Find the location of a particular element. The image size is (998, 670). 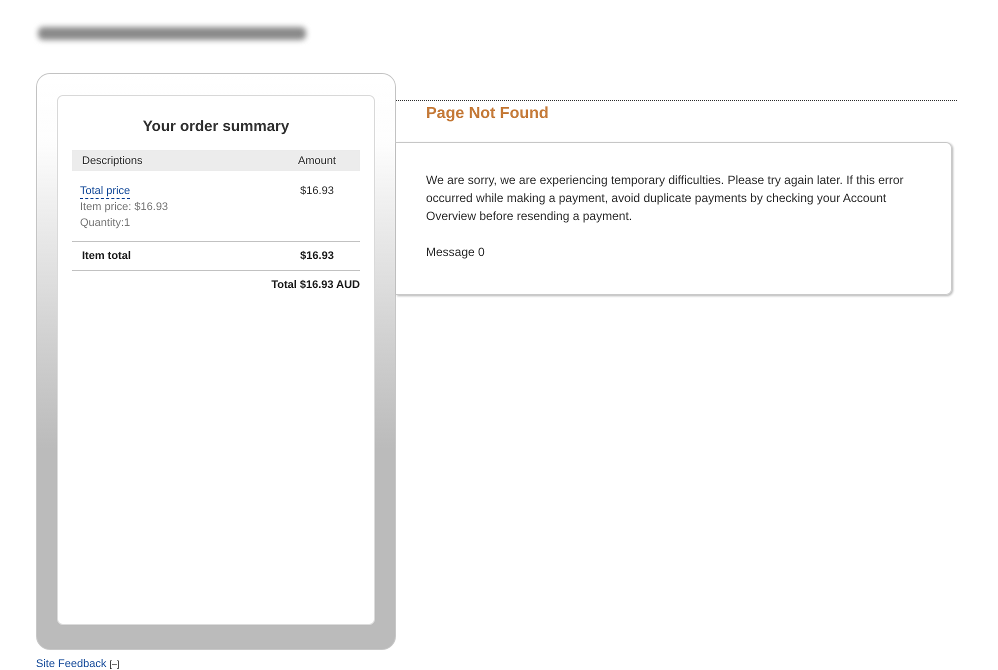

item-total-label: Item total is located at coordinates (106, 256).